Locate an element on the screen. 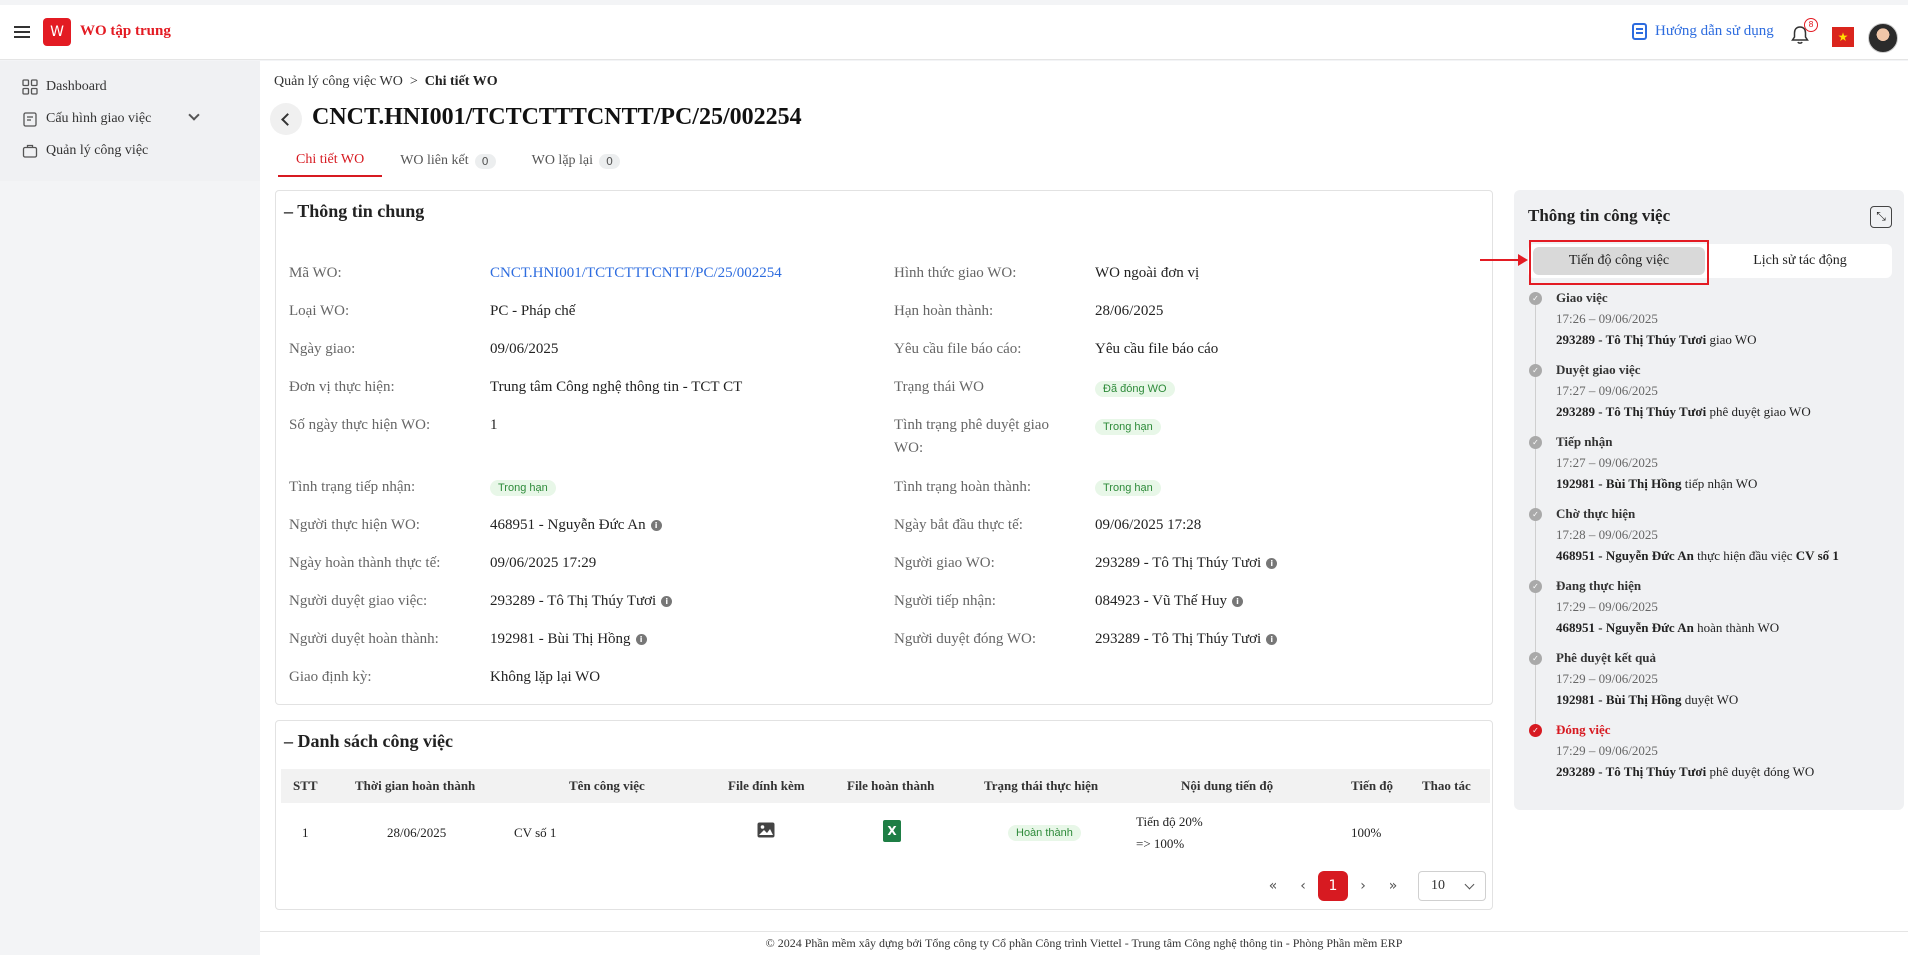 The width and height of the screenshot is (1908, 955). section-title: Danh sách công việc is located at coordinates (375, 741).